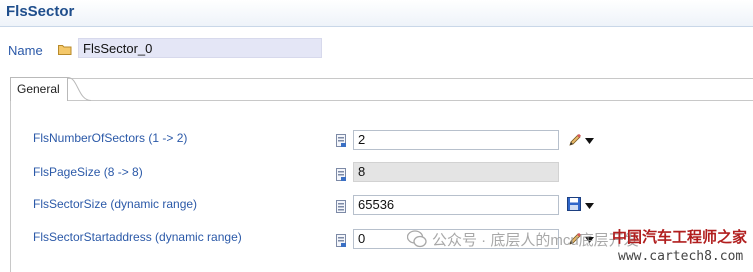 The image size is (753, 272). Describe the element at coordinates (456, 172) in the screenshot. I see `param-field-page-size: 8` at that location.